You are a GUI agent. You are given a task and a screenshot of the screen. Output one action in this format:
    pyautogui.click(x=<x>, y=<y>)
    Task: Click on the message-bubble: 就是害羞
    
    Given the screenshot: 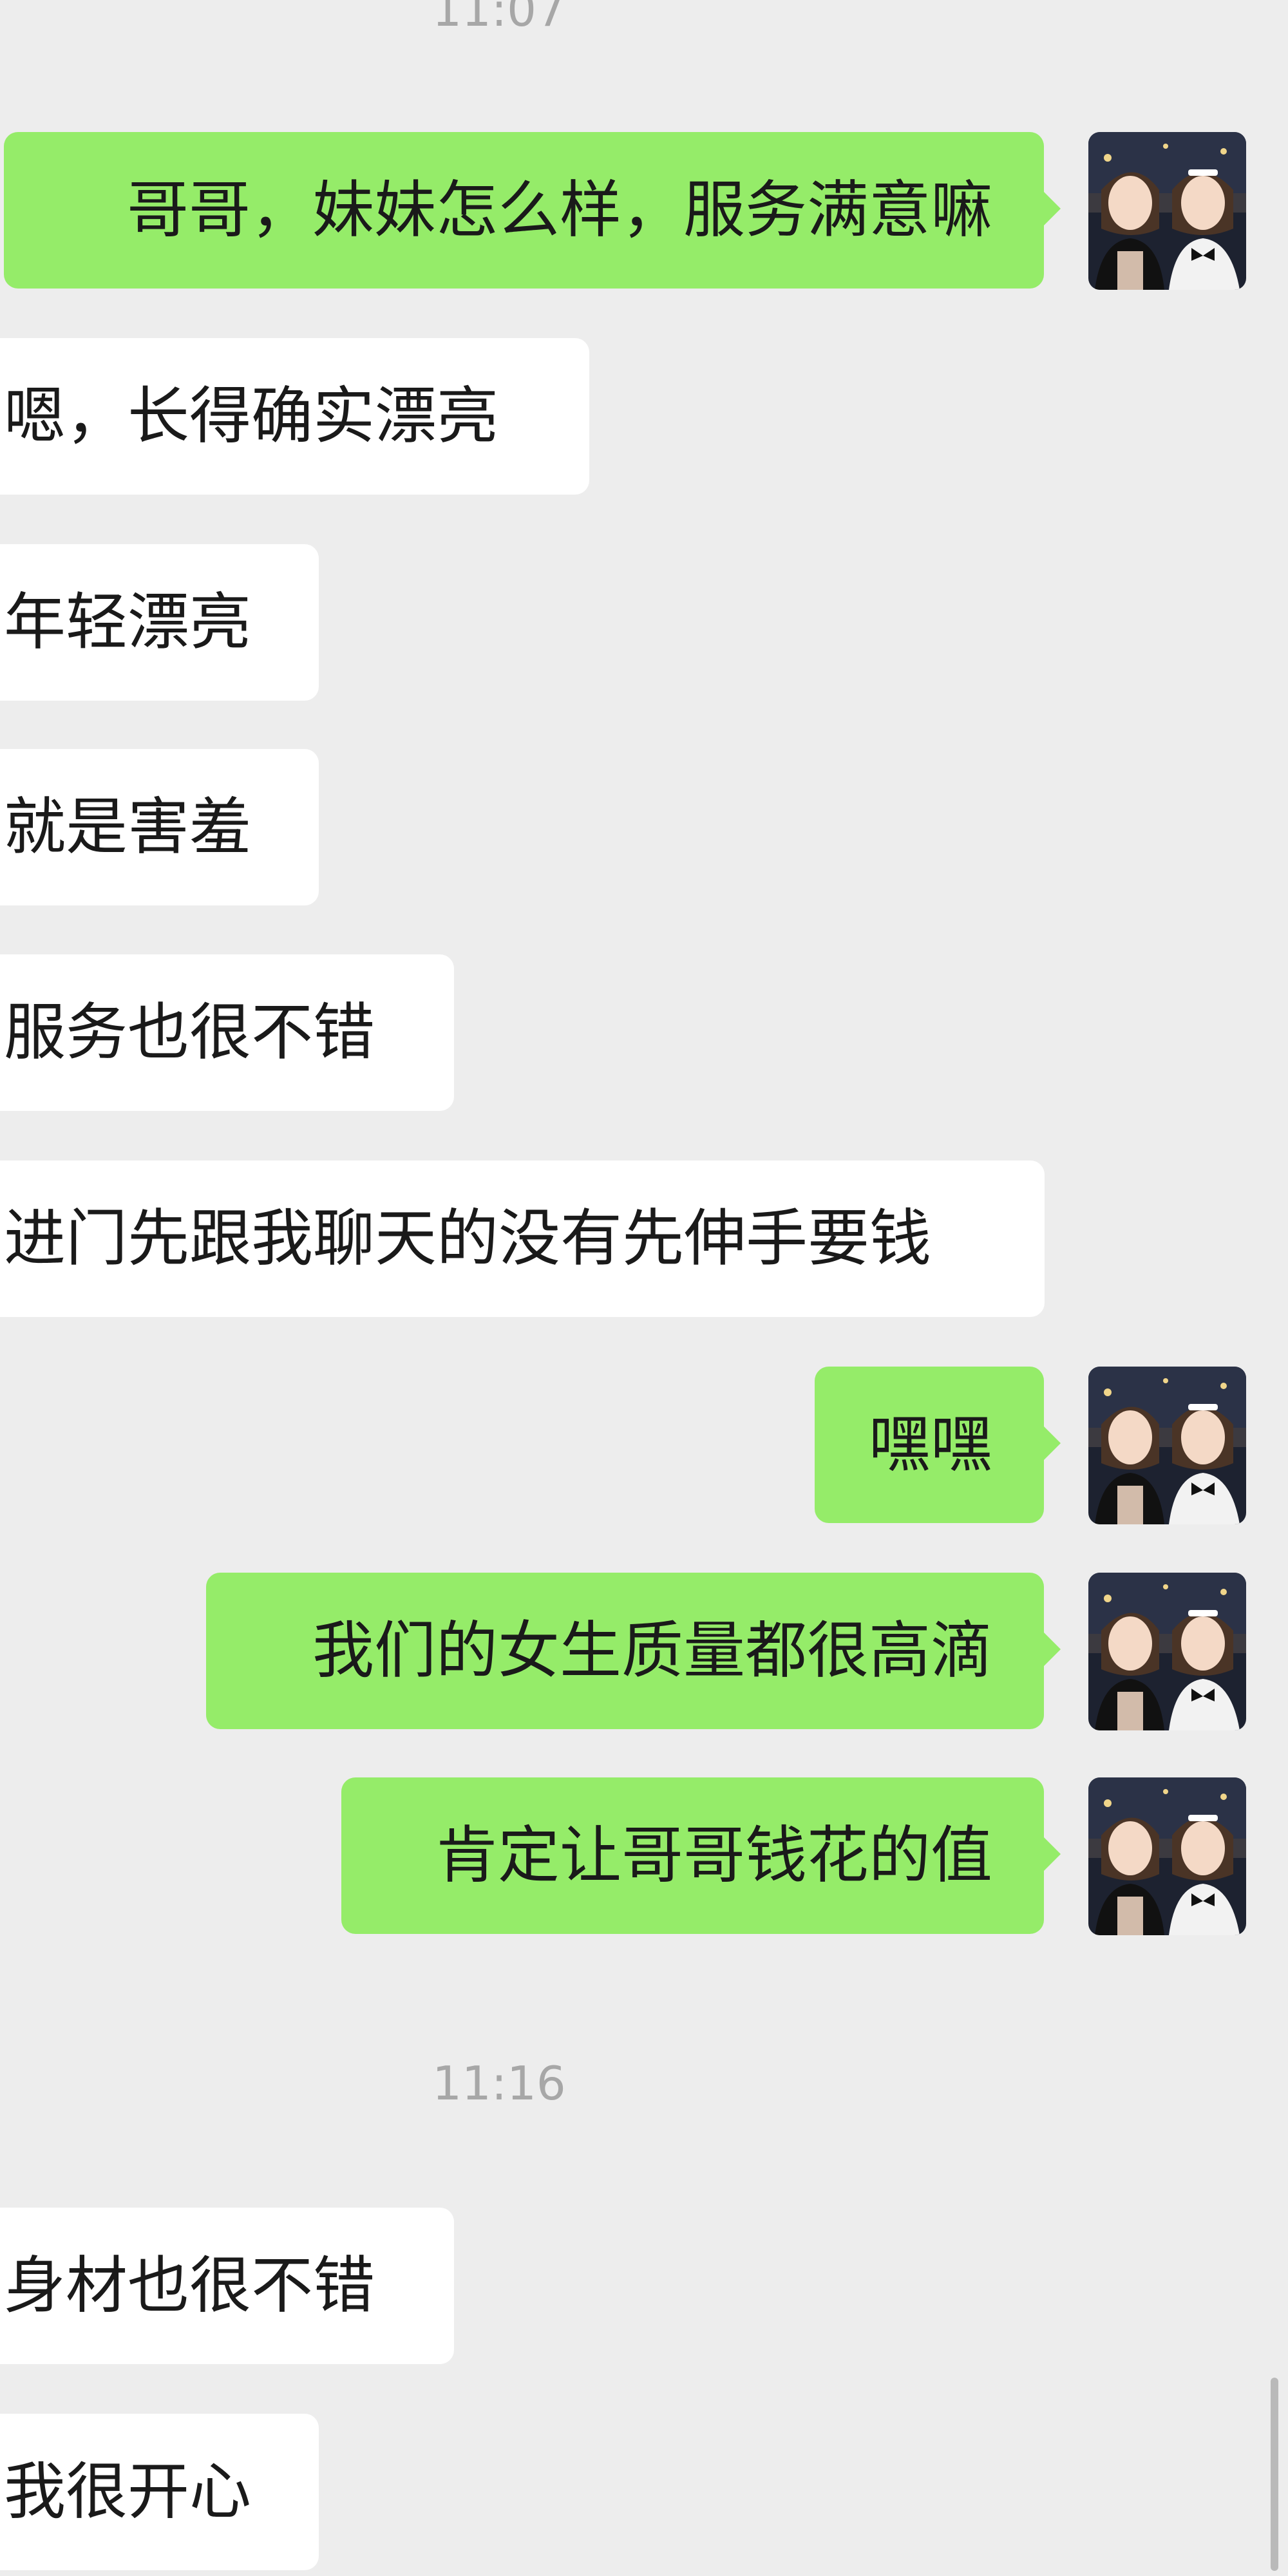 What is the action you would take?
    pyautogui.click(x=159, y=827)
    